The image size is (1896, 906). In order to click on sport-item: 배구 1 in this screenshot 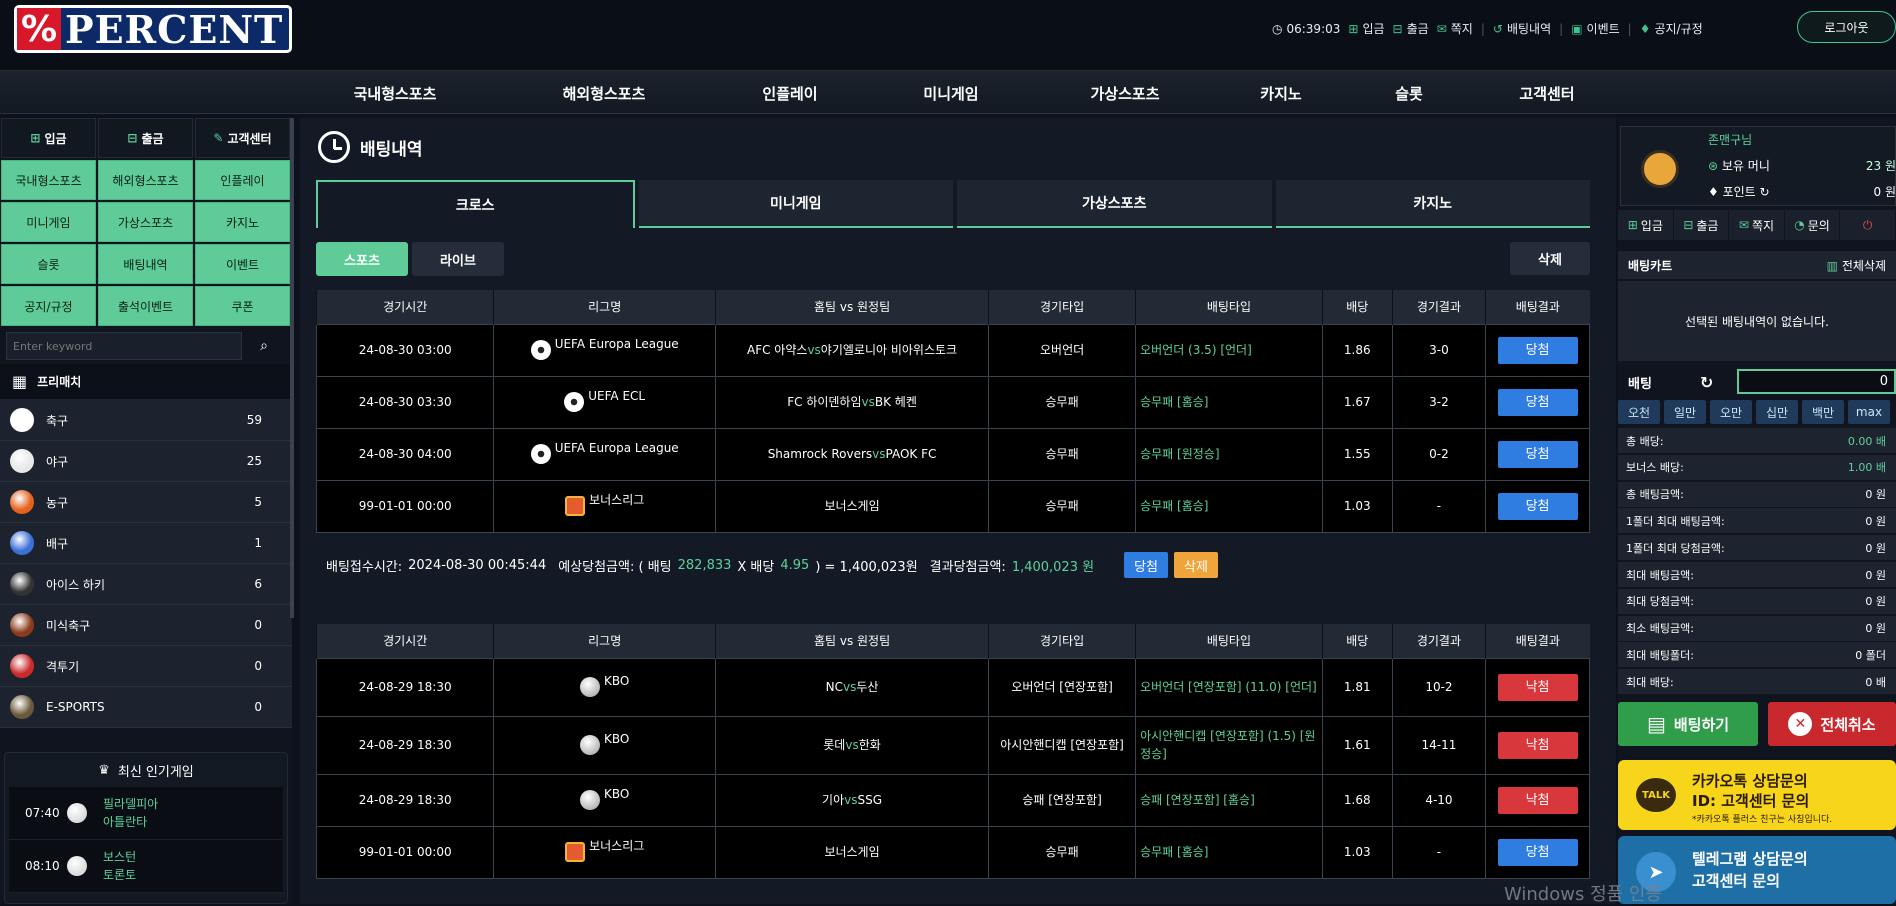, I will do `click(146, 543)`.